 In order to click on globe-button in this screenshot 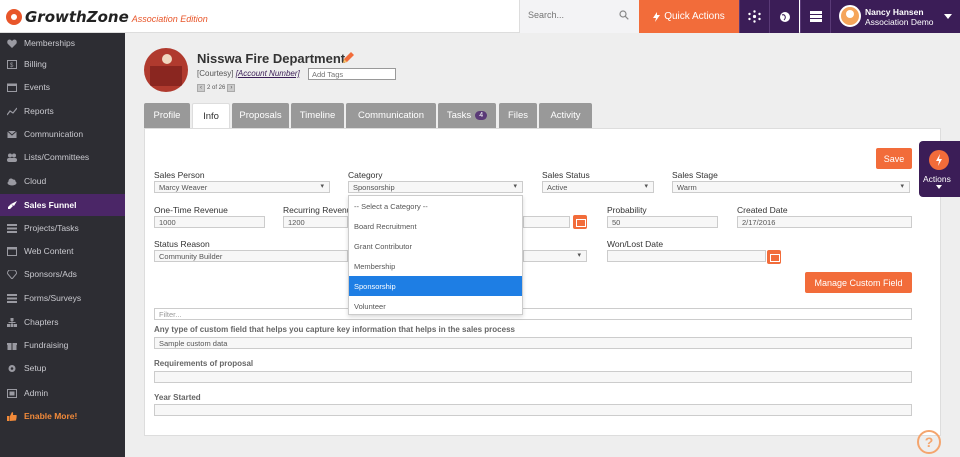, I will do `click(784, 16)`.